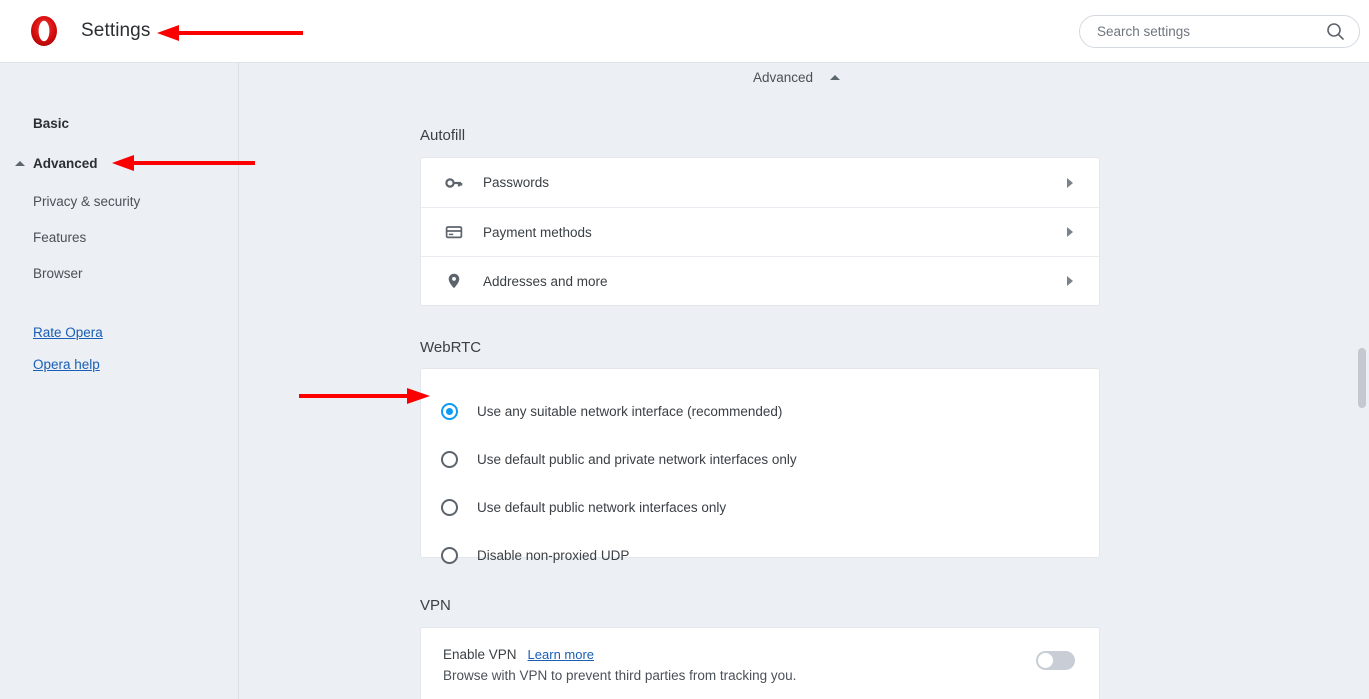  What do you see at coordinates (1335, 31) in the screenshot?
I see `search-icon` at bounding box center [1335, 31].